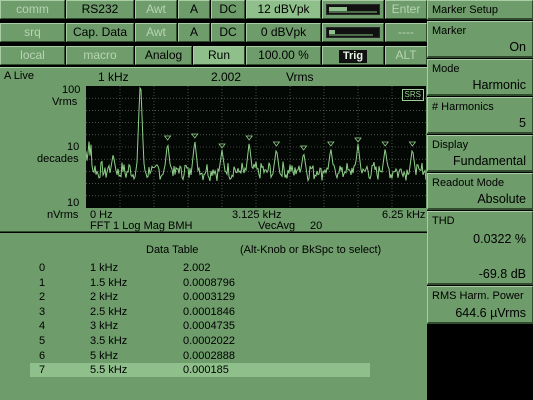  What do you see at coordinates (480, 248) in the screenshot?
I see `thd-readout: THD 0.0322 % -69.8 dB` at bounding box center [480, 248].